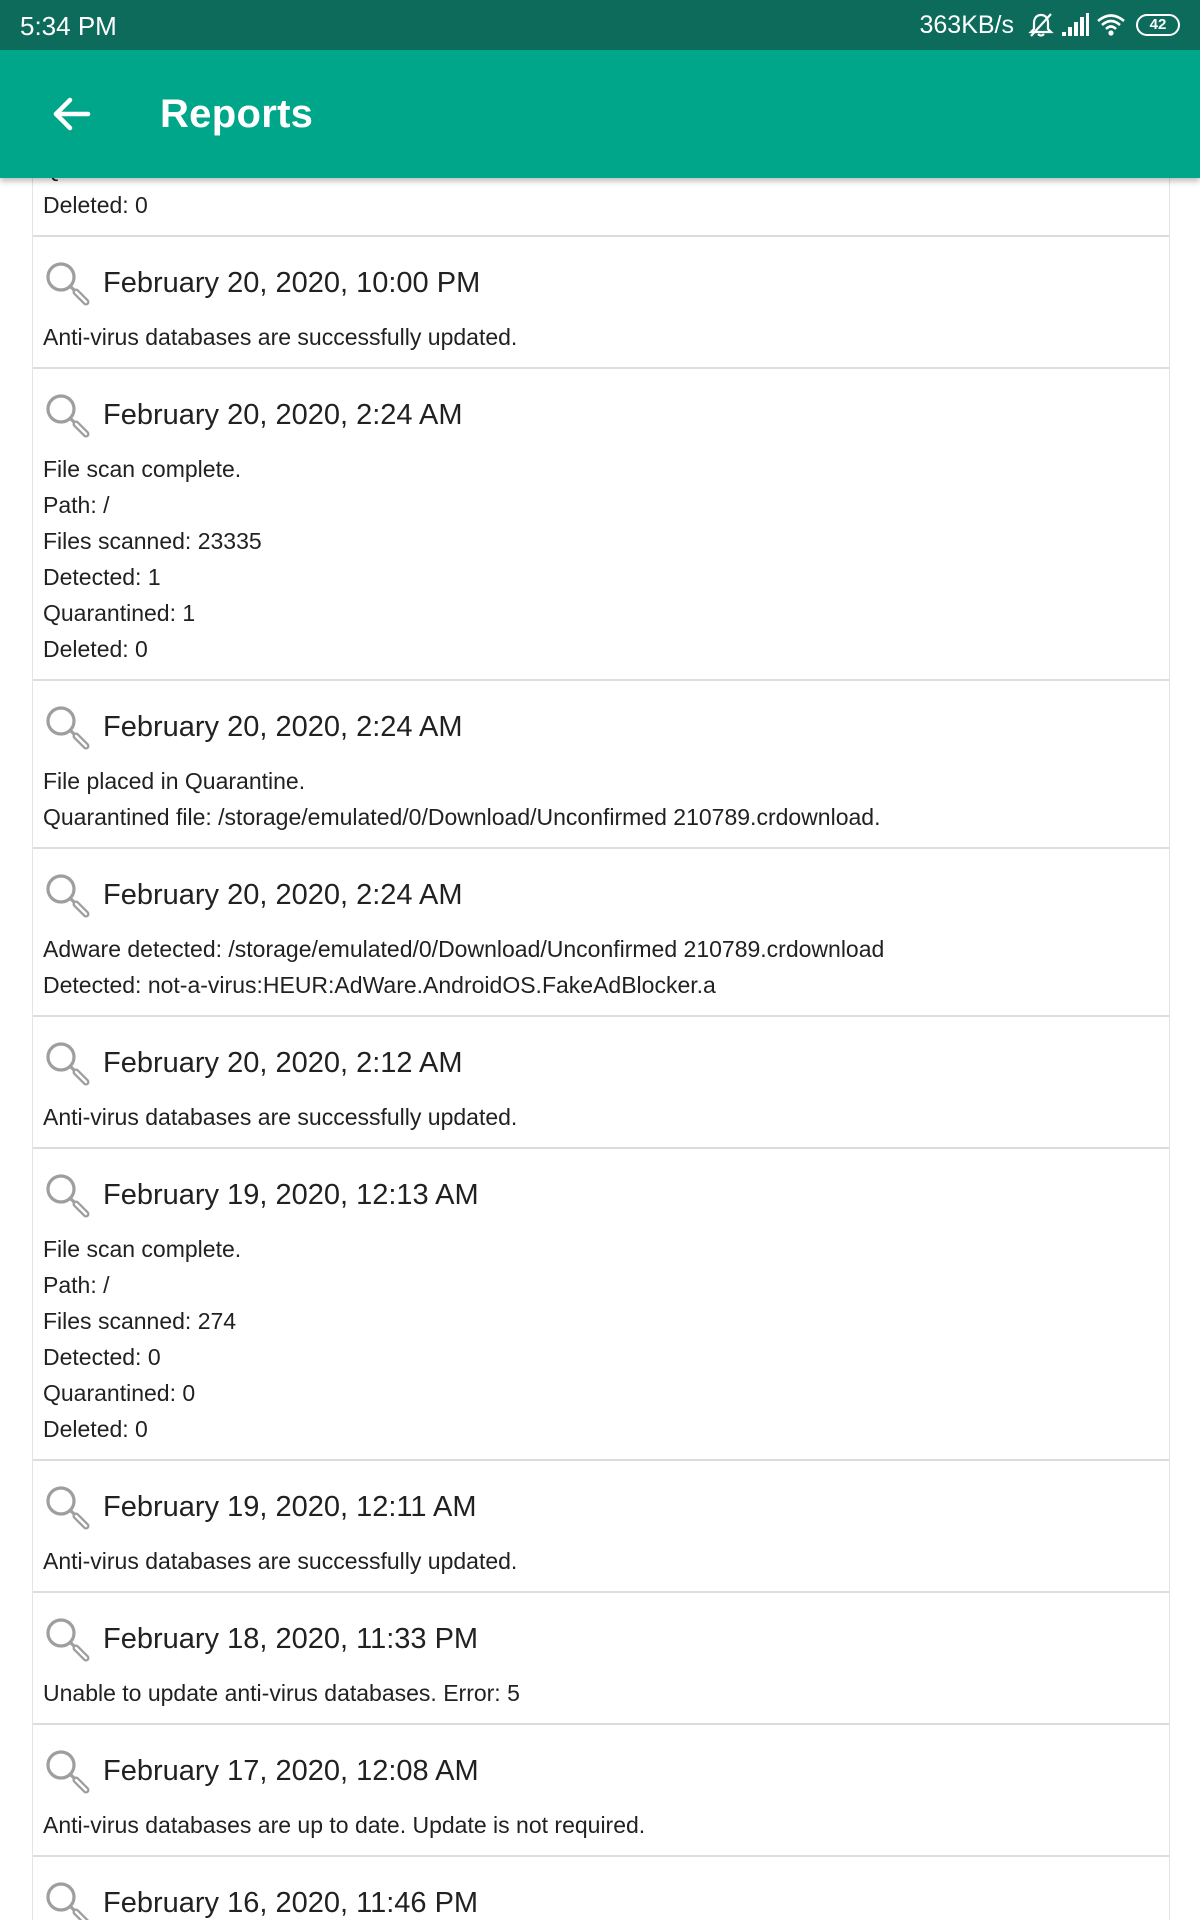 This screenshot has width=1200, height=1920. What do you see at coordinates (291, 1195) in the screenshot?
I see `report-date: February 19, 2020, 12:13 AM` at bounding box center [291, 1195].